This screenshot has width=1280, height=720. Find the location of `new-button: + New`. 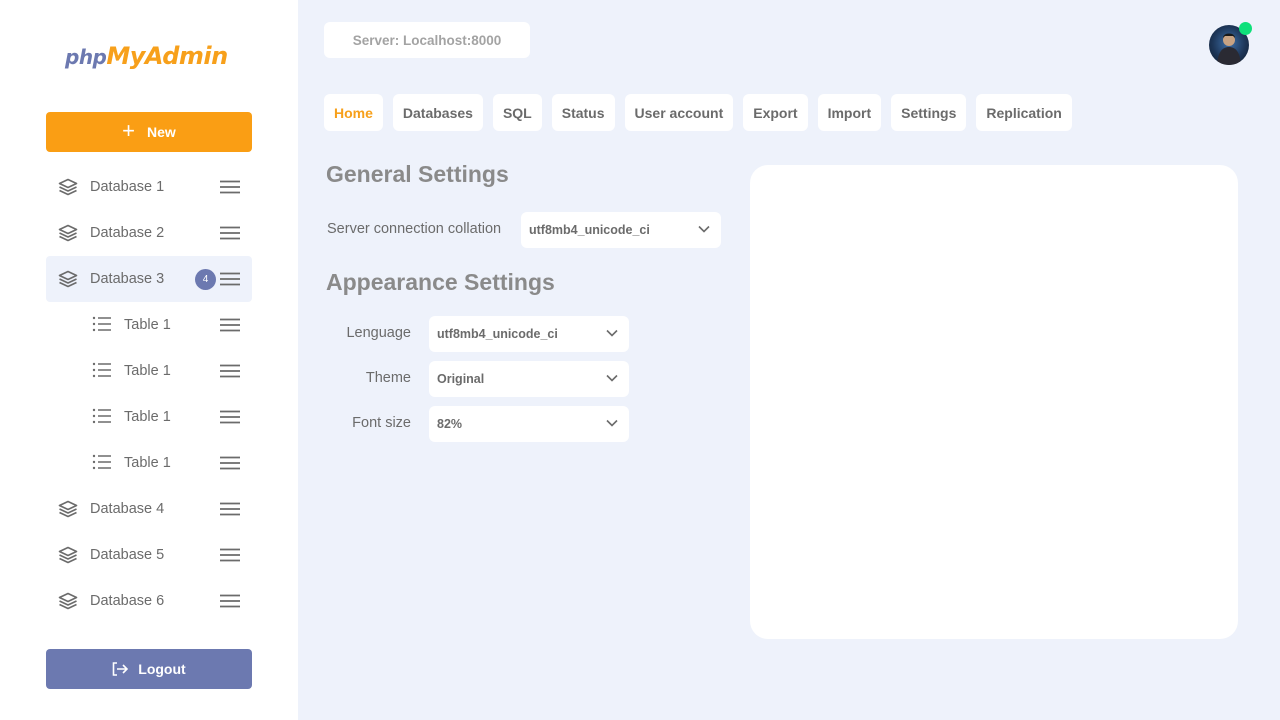

new-button: + New is located at coordinates (149, 132).